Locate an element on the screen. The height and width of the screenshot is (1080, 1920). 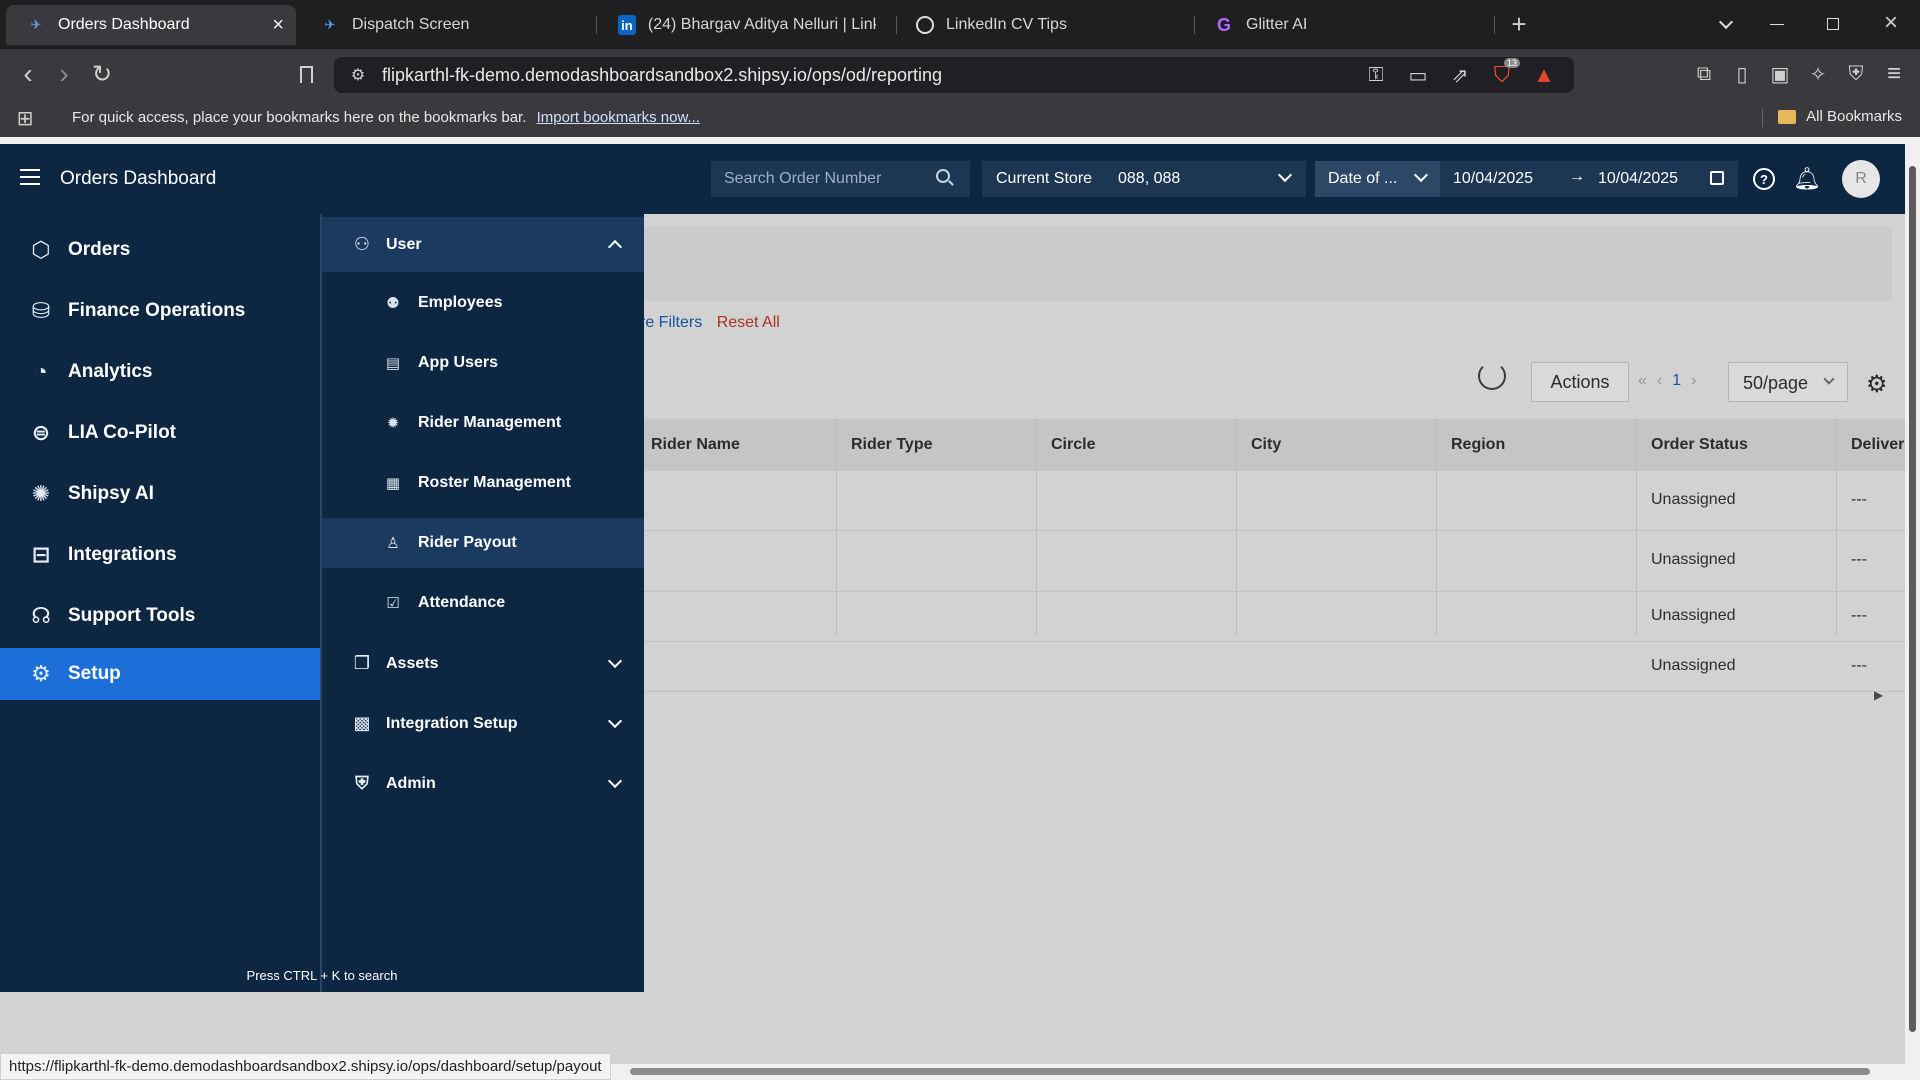
forward-icon: › is located at coordinates (64, 73).